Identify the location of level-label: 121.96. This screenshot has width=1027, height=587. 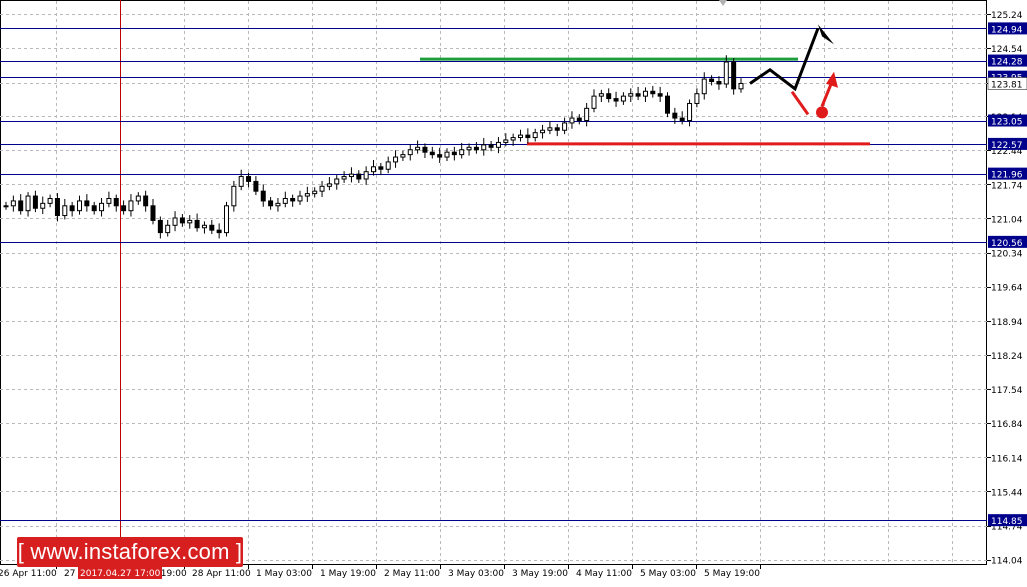
(1007, 176).